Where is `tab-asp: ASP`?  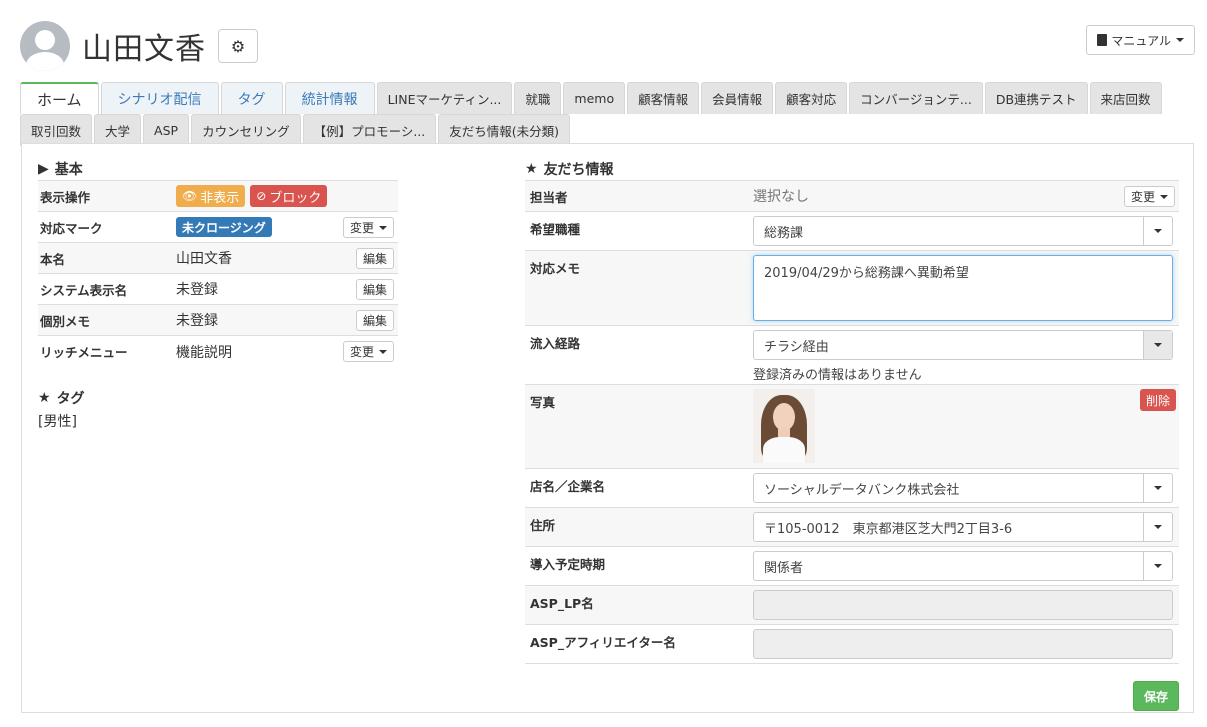
tab-asp: ASP is located at coordinates (166, 130).